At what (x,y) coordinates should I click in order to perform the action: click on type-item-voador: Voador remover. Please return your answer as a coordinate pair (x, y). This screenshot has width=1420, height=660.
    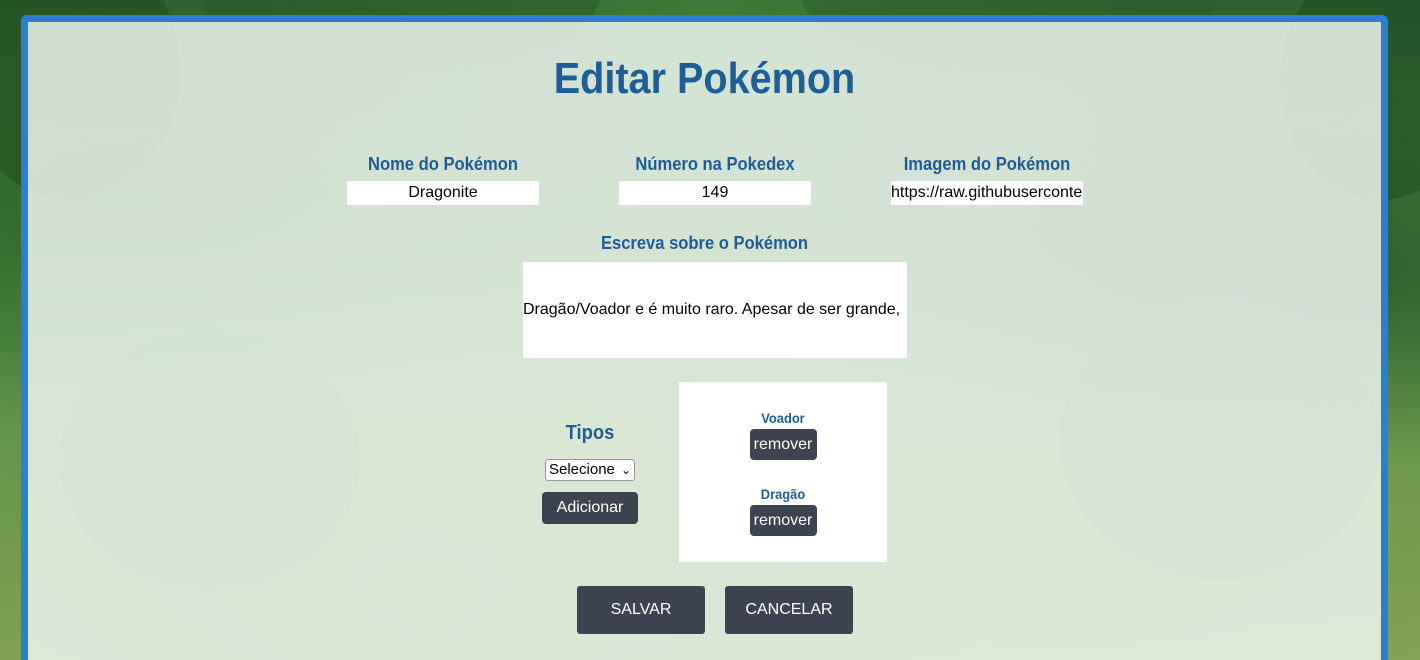
    Looking at the image, I should click on (783, 435).